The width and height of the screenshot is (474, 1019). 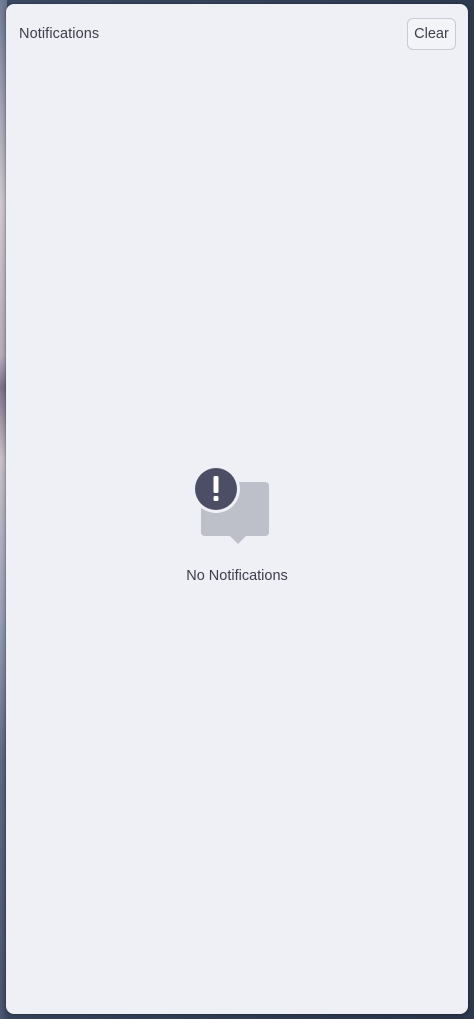 What do you see at coordinates (59, 34) in the screenshot?
I see `panel-title: Notifications` at bounding box center [59, 34].